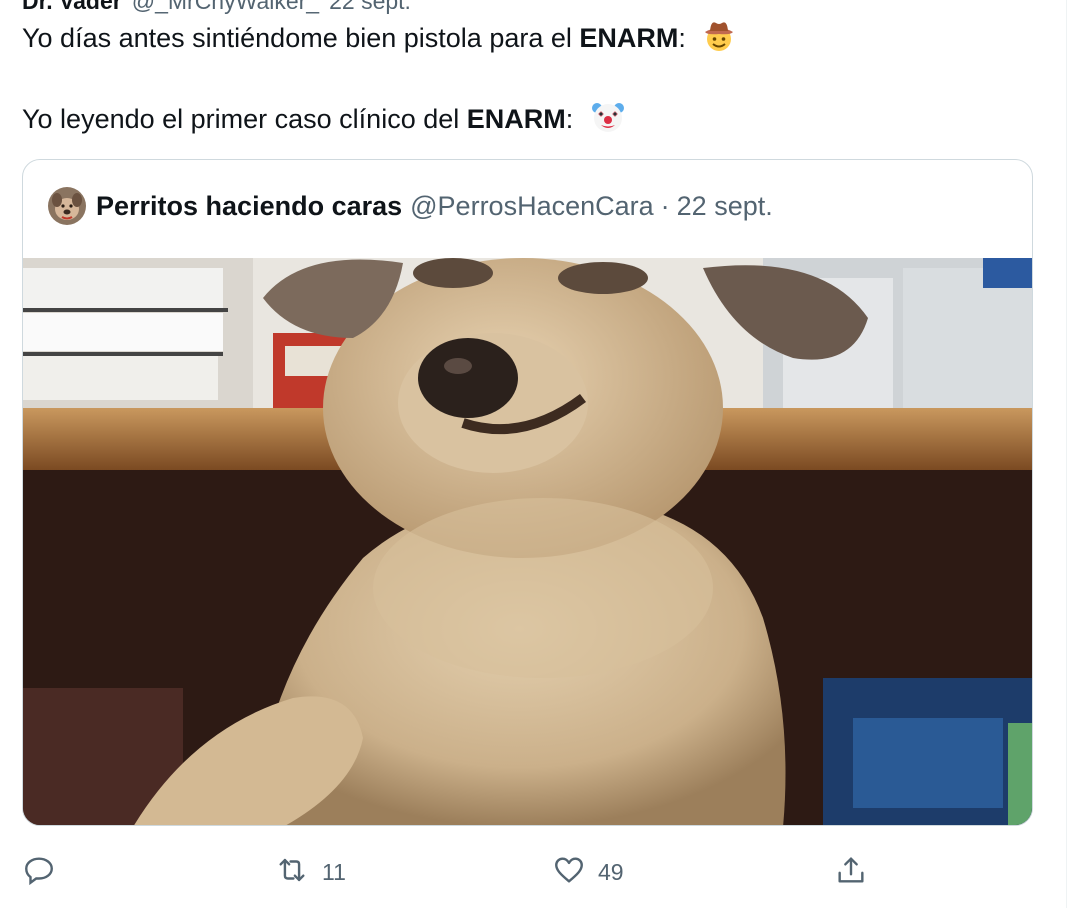 The height and width of the screenshot is (908, 1088). Describe the element at coordinates (719, 40) in the screenshot. I see `cowboy-face-icon` at that location.